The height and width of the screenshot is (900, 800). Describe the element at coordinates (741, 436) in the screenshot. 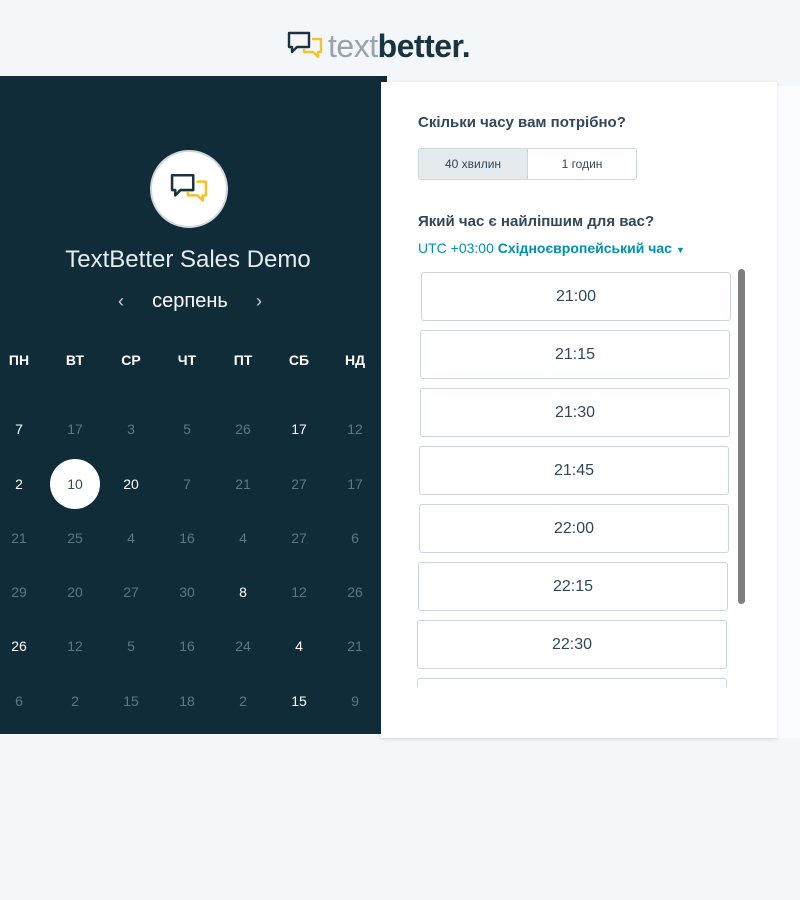

I see `scrollbar` at that location.